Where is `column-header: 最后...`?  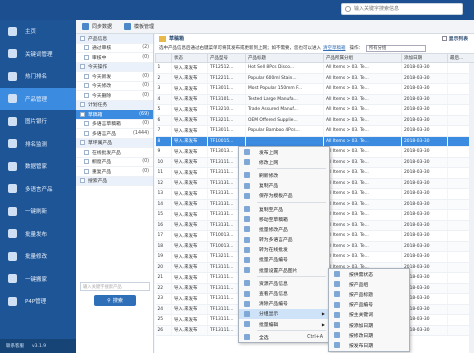
column-header: 最后... is located at coordinates (460, 58).